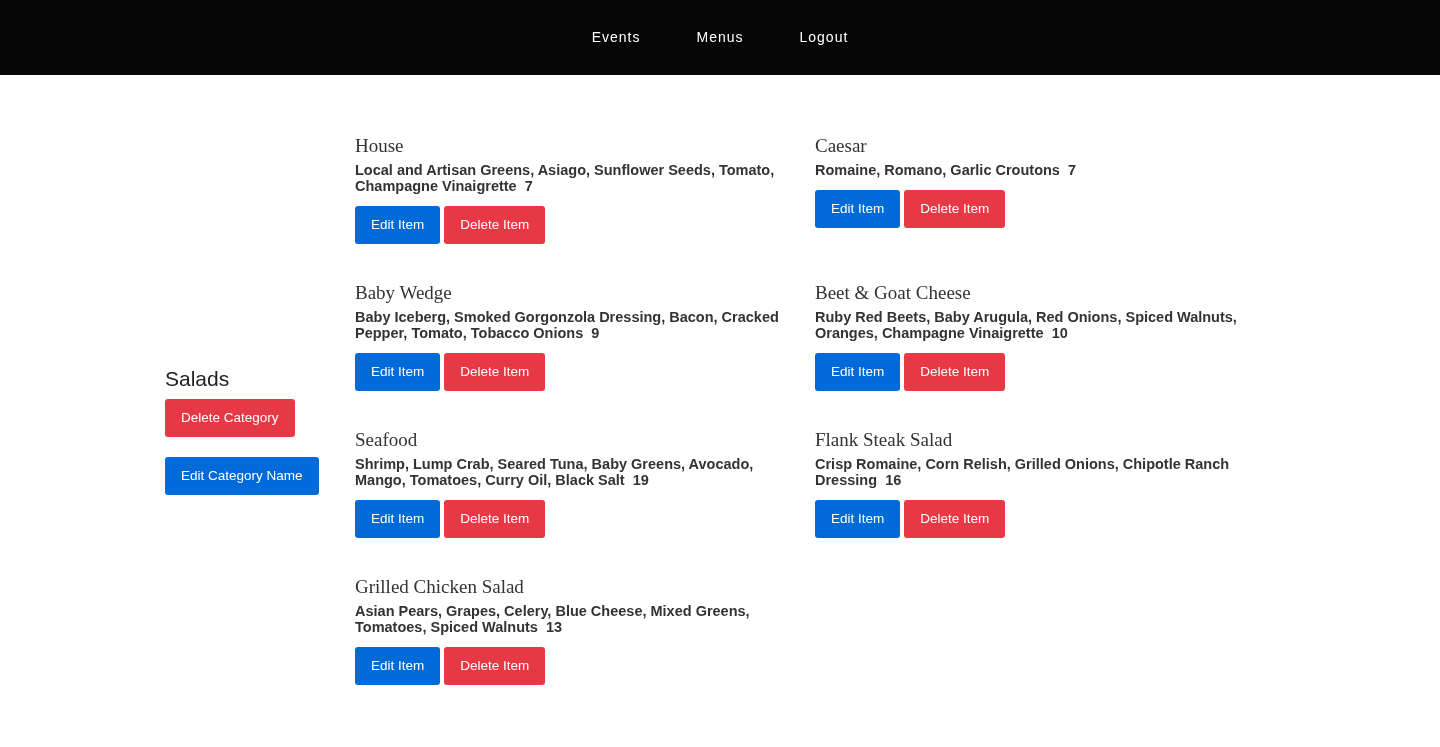 The width and height of the screenshot is (1440, 747). What do you see at coordinates (380, 146) in the screenshot?
I see `item-title: House` at bounding box center [380, 146].